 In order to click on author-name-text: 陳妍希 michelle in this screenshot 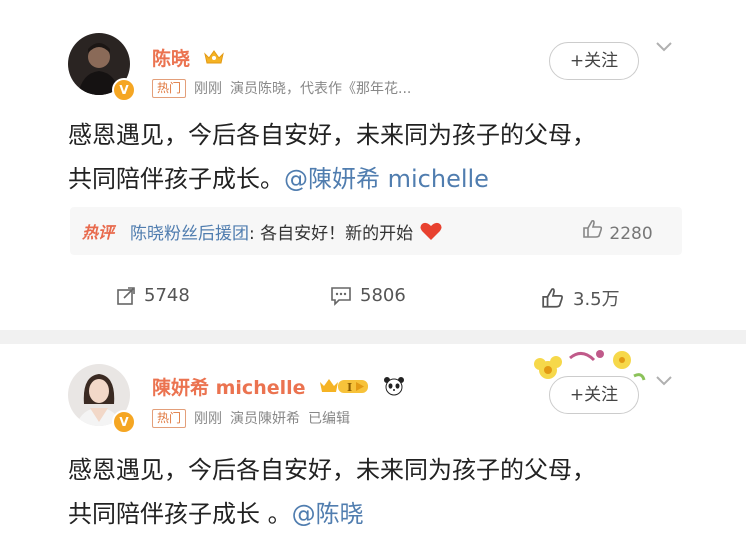, I will do `click(229, 388)`.